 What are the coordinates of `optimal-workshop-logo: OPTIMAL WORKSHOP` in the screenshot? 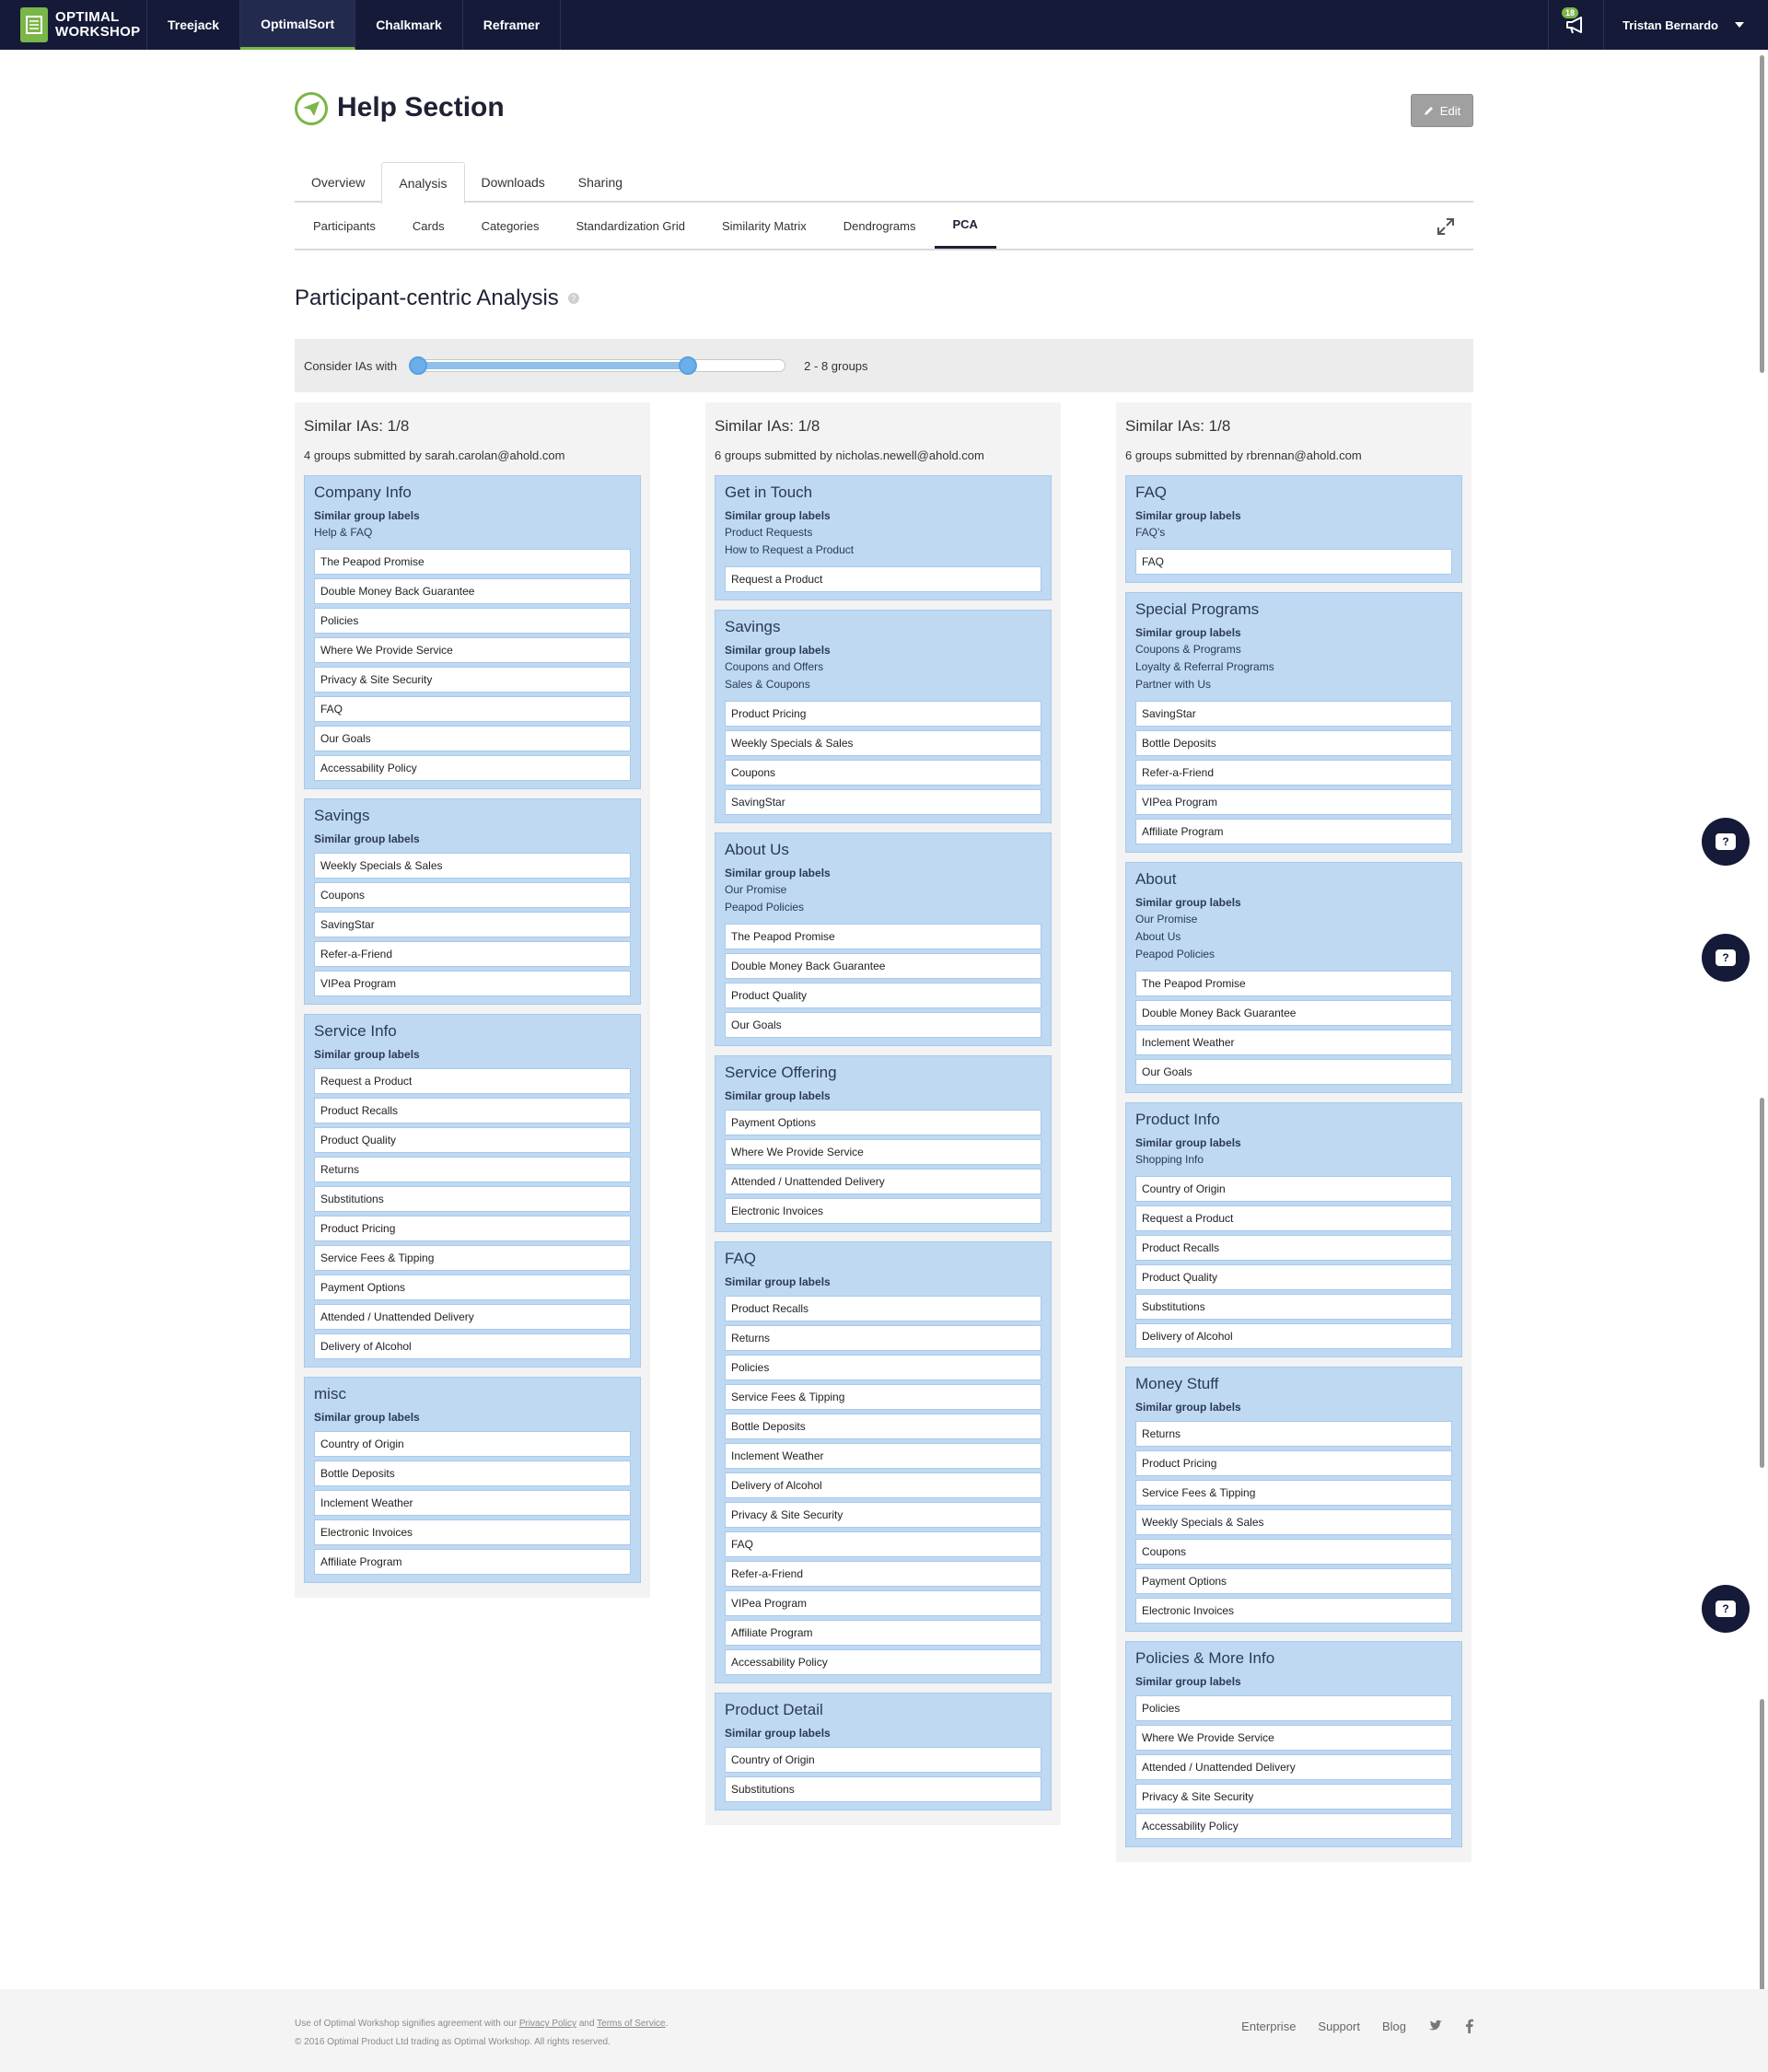 It's located at (73, 25).